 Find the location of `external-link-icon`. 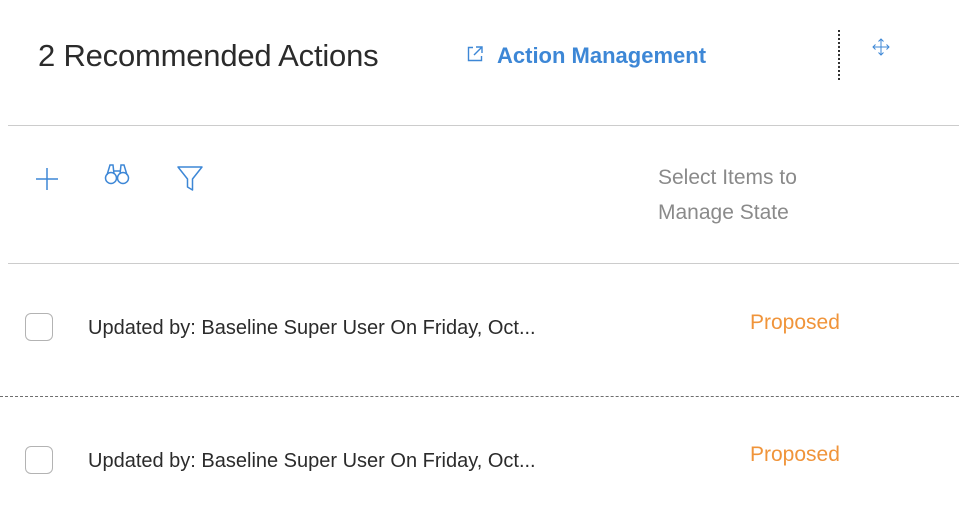

external-link-icon is located at coordinates (475, 56).